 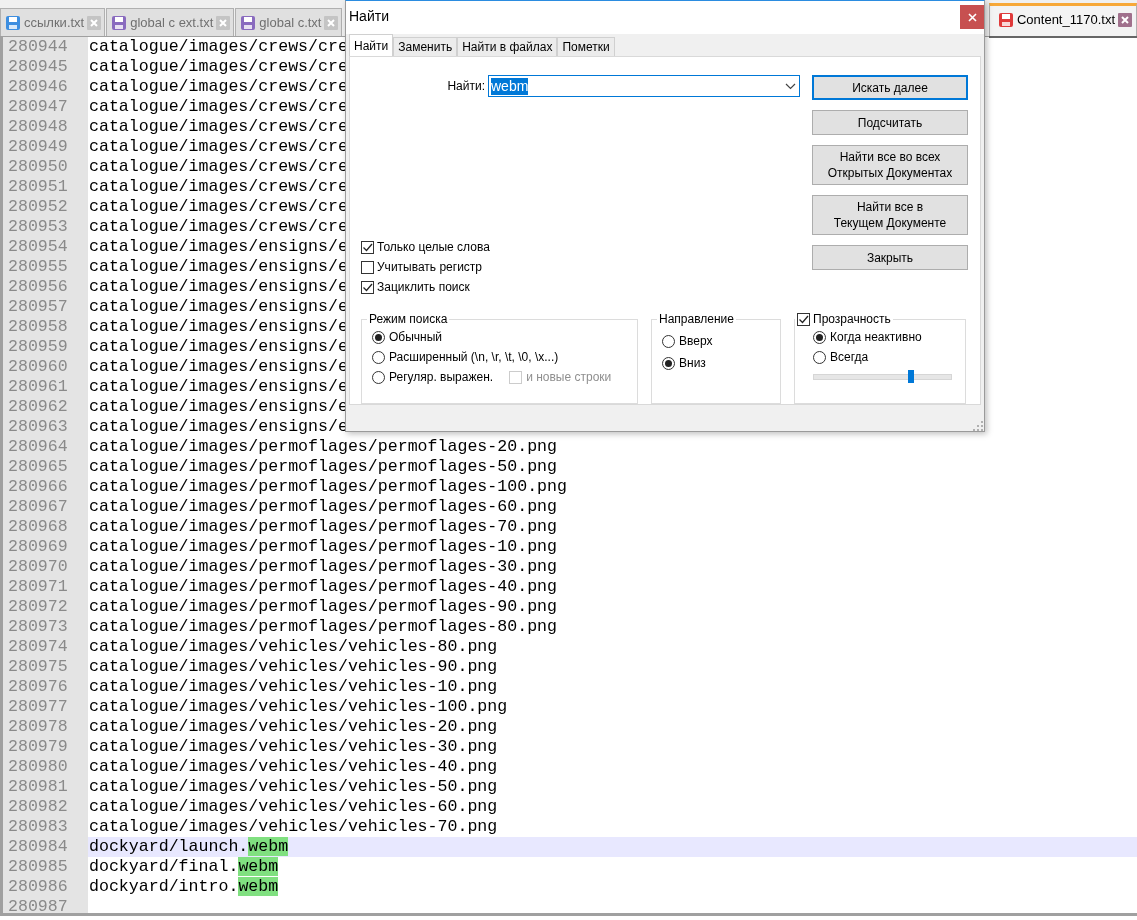 What do you see at coordinates (323, 526) in the screenshot?
I see `code-line: catalogue/images/permoflages/permoflages-70.png` at bounding box center [323, 526].